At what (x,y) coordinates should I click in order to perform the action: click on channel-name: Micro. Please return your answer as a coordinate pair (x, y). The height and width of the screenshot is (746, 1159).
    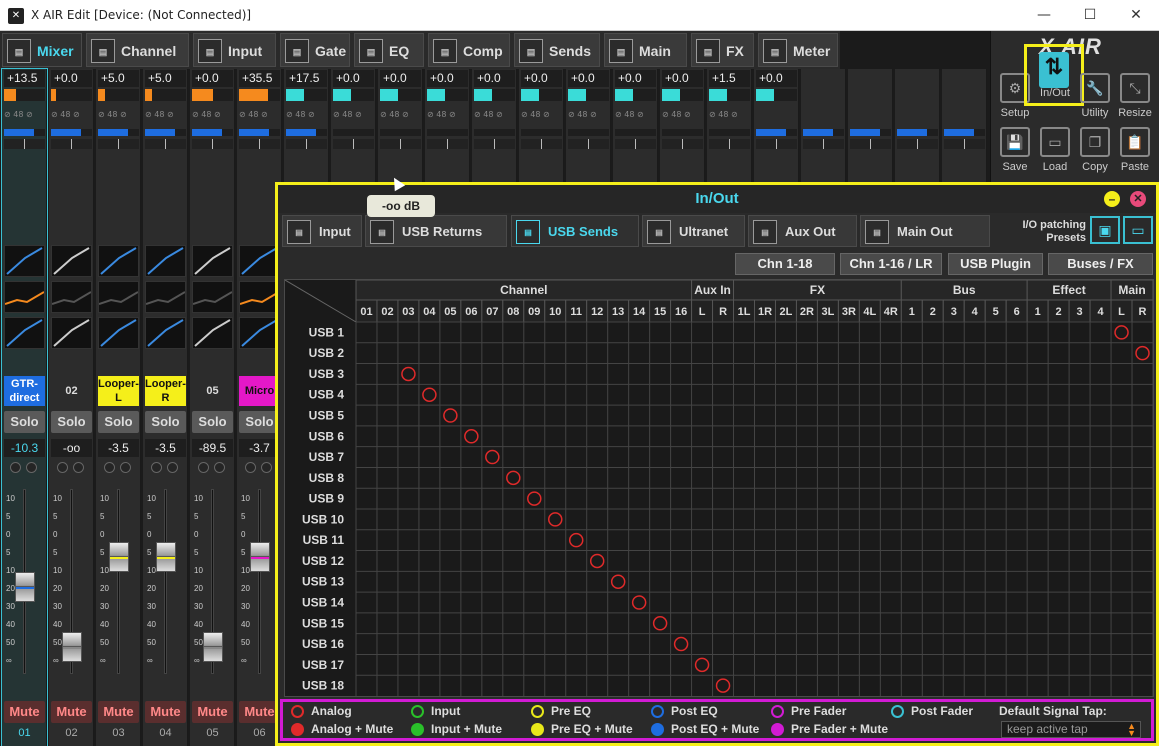
    Looking at the image, I should click on (259, 391).